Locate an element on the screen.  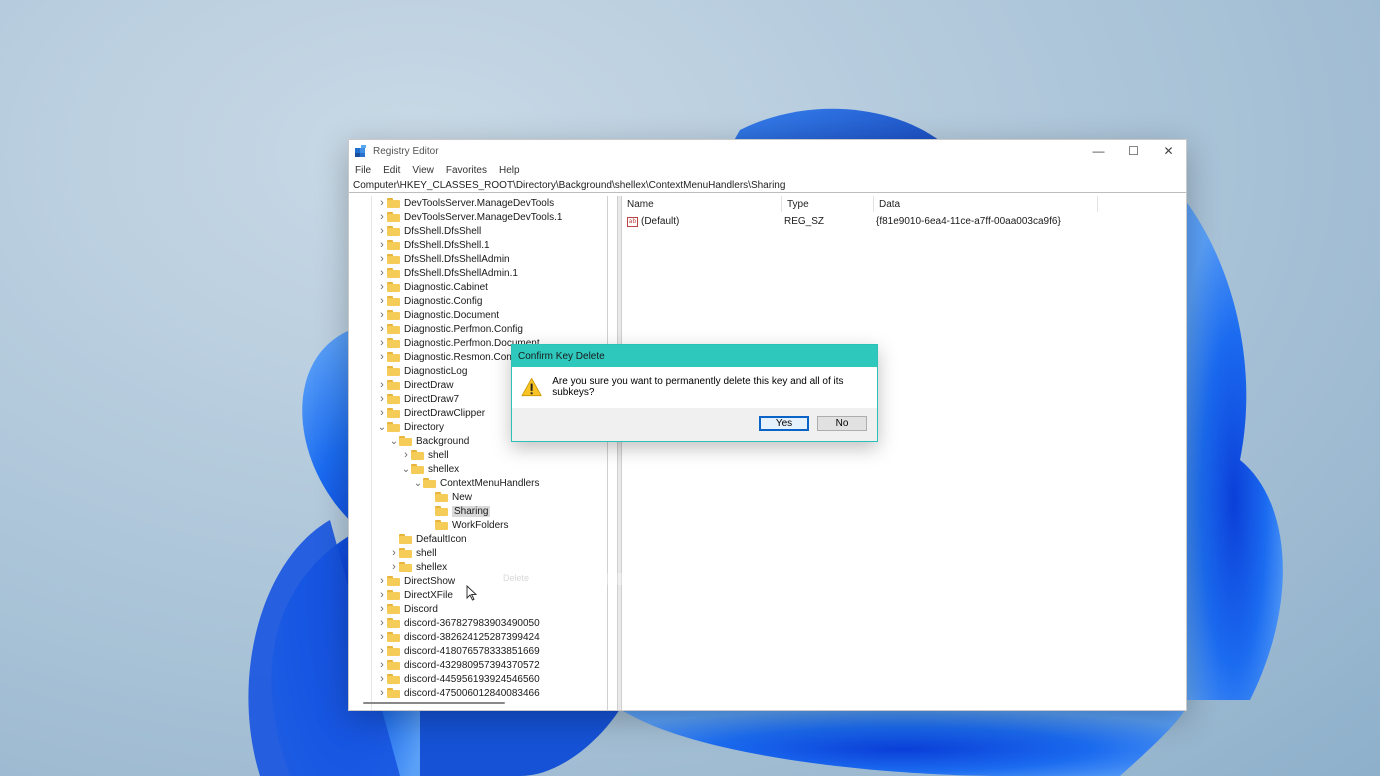
tree-item: › DfsShell.DfsShellAdmin.1 is located at coordinates (447, 273).